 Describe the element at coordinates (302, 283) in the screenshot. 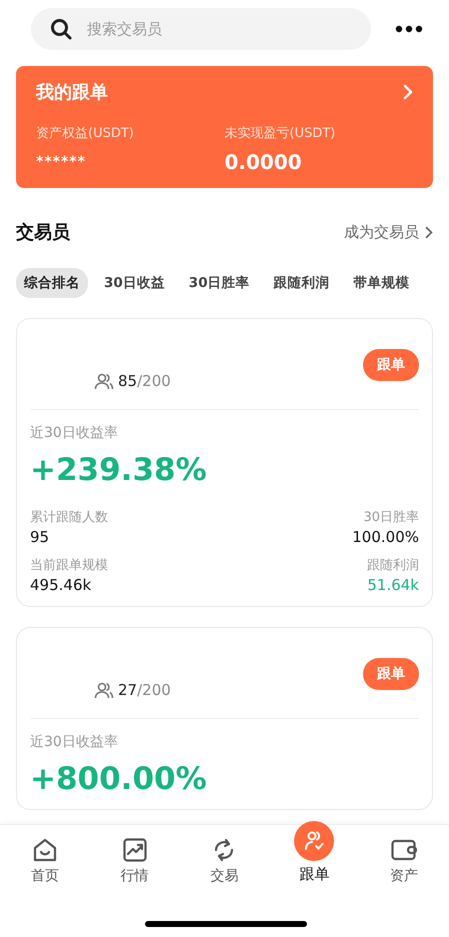

I see `sort-tab: 跟随利润` at that location.